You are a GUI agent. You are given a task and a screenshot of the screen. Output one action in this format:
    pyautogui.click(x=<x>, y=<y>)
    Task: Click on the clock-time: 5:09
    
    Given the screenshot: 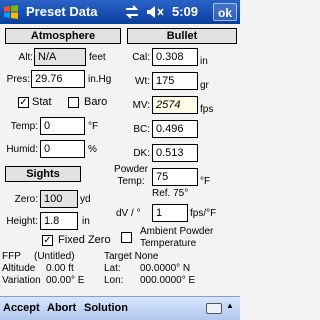 What is the action you would take?
    pyautogui.click(x=185, y=11)
    